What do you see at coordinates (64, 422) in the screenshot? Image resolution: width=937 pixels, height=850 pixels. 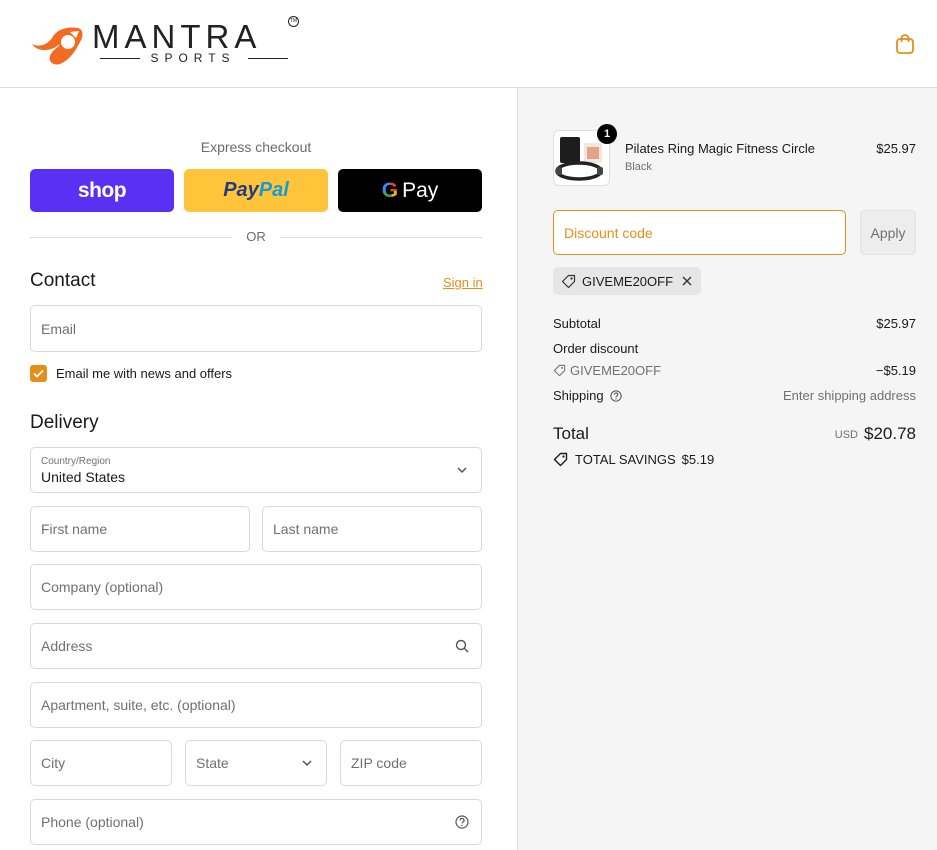 I see `delivery-heading: Delivery` at bounding box center [64, 422].